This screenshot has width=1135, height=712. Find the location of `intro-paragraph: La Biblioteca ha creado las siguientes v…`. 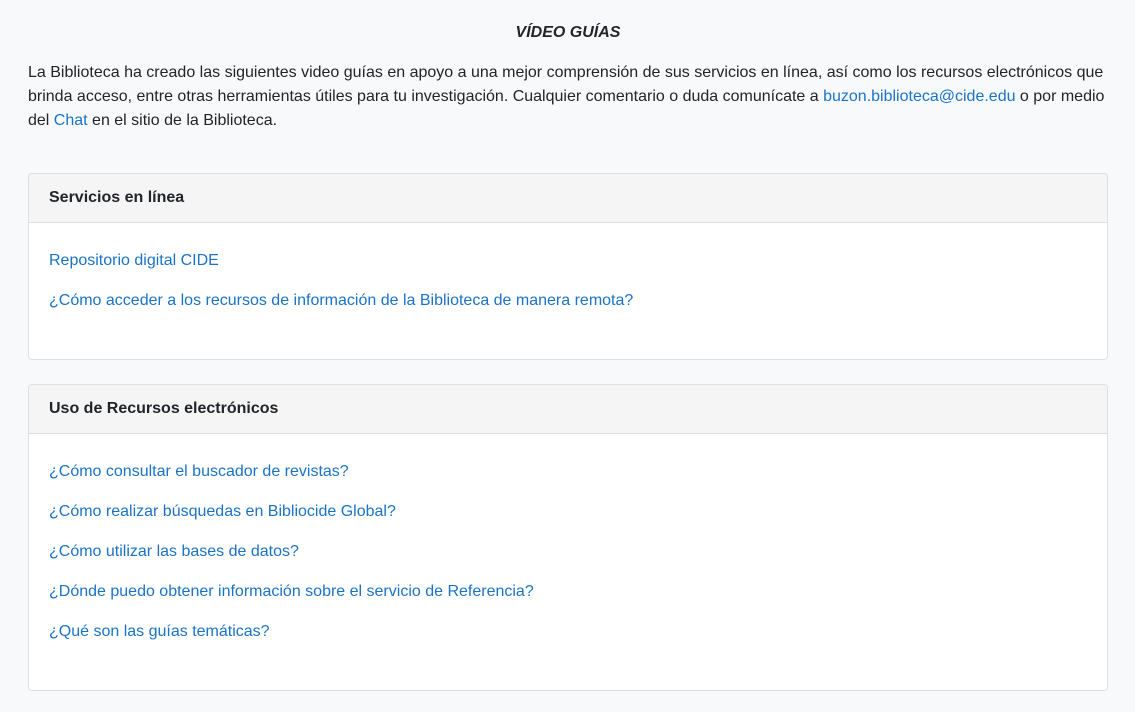

intro-paragraph: La Biblioteca ha creado las siguientes v… is located at coordinates (568, 97).